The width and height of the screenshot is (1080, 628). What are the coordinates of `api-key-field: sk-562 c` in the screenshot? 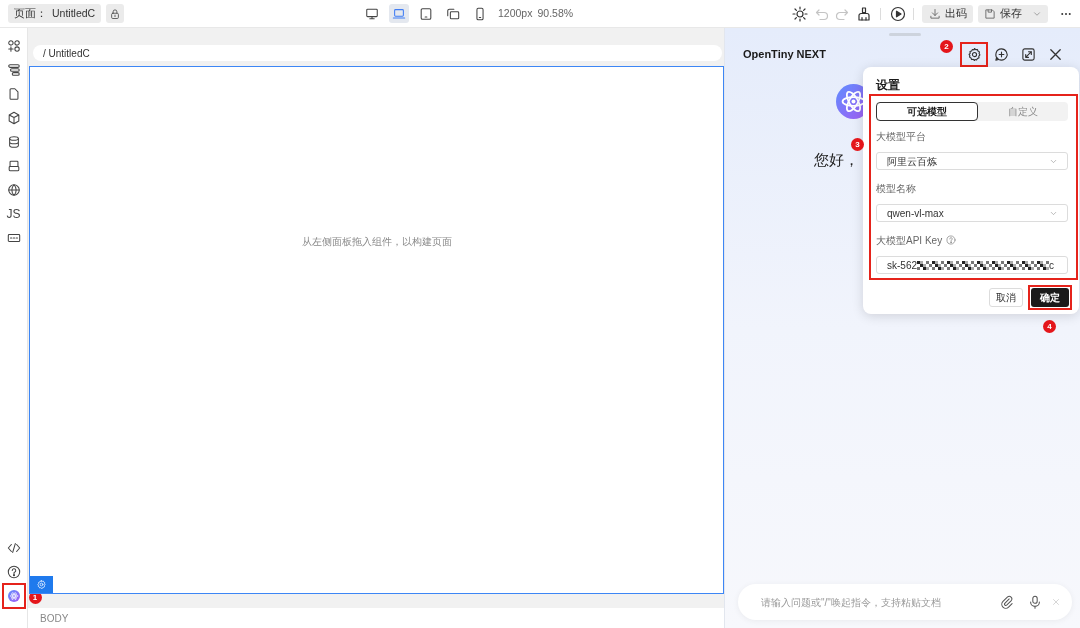 It's located at (972, 265).